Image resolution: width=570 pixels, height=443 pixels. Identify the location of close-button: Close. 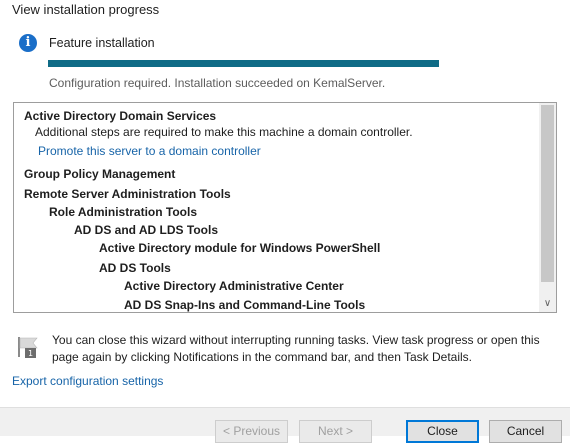
(442, 431).